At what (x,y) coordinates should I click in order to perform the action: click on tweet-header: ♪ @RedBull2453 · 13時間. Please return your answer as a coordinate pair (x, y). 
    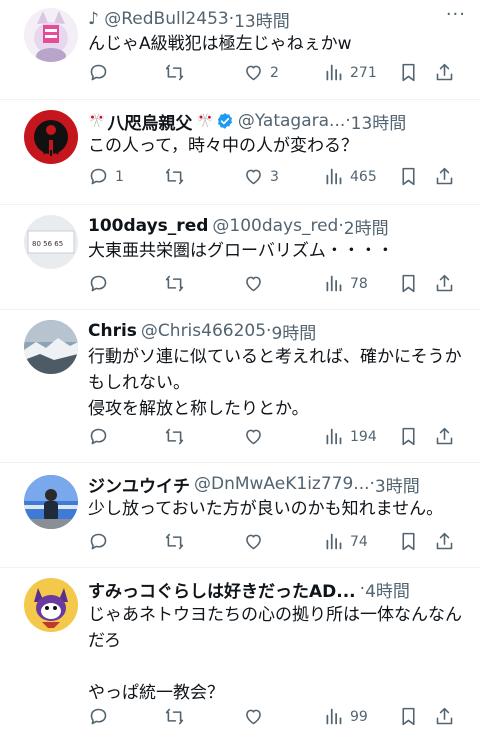
    Looking at the image, I should click on (277, 19).